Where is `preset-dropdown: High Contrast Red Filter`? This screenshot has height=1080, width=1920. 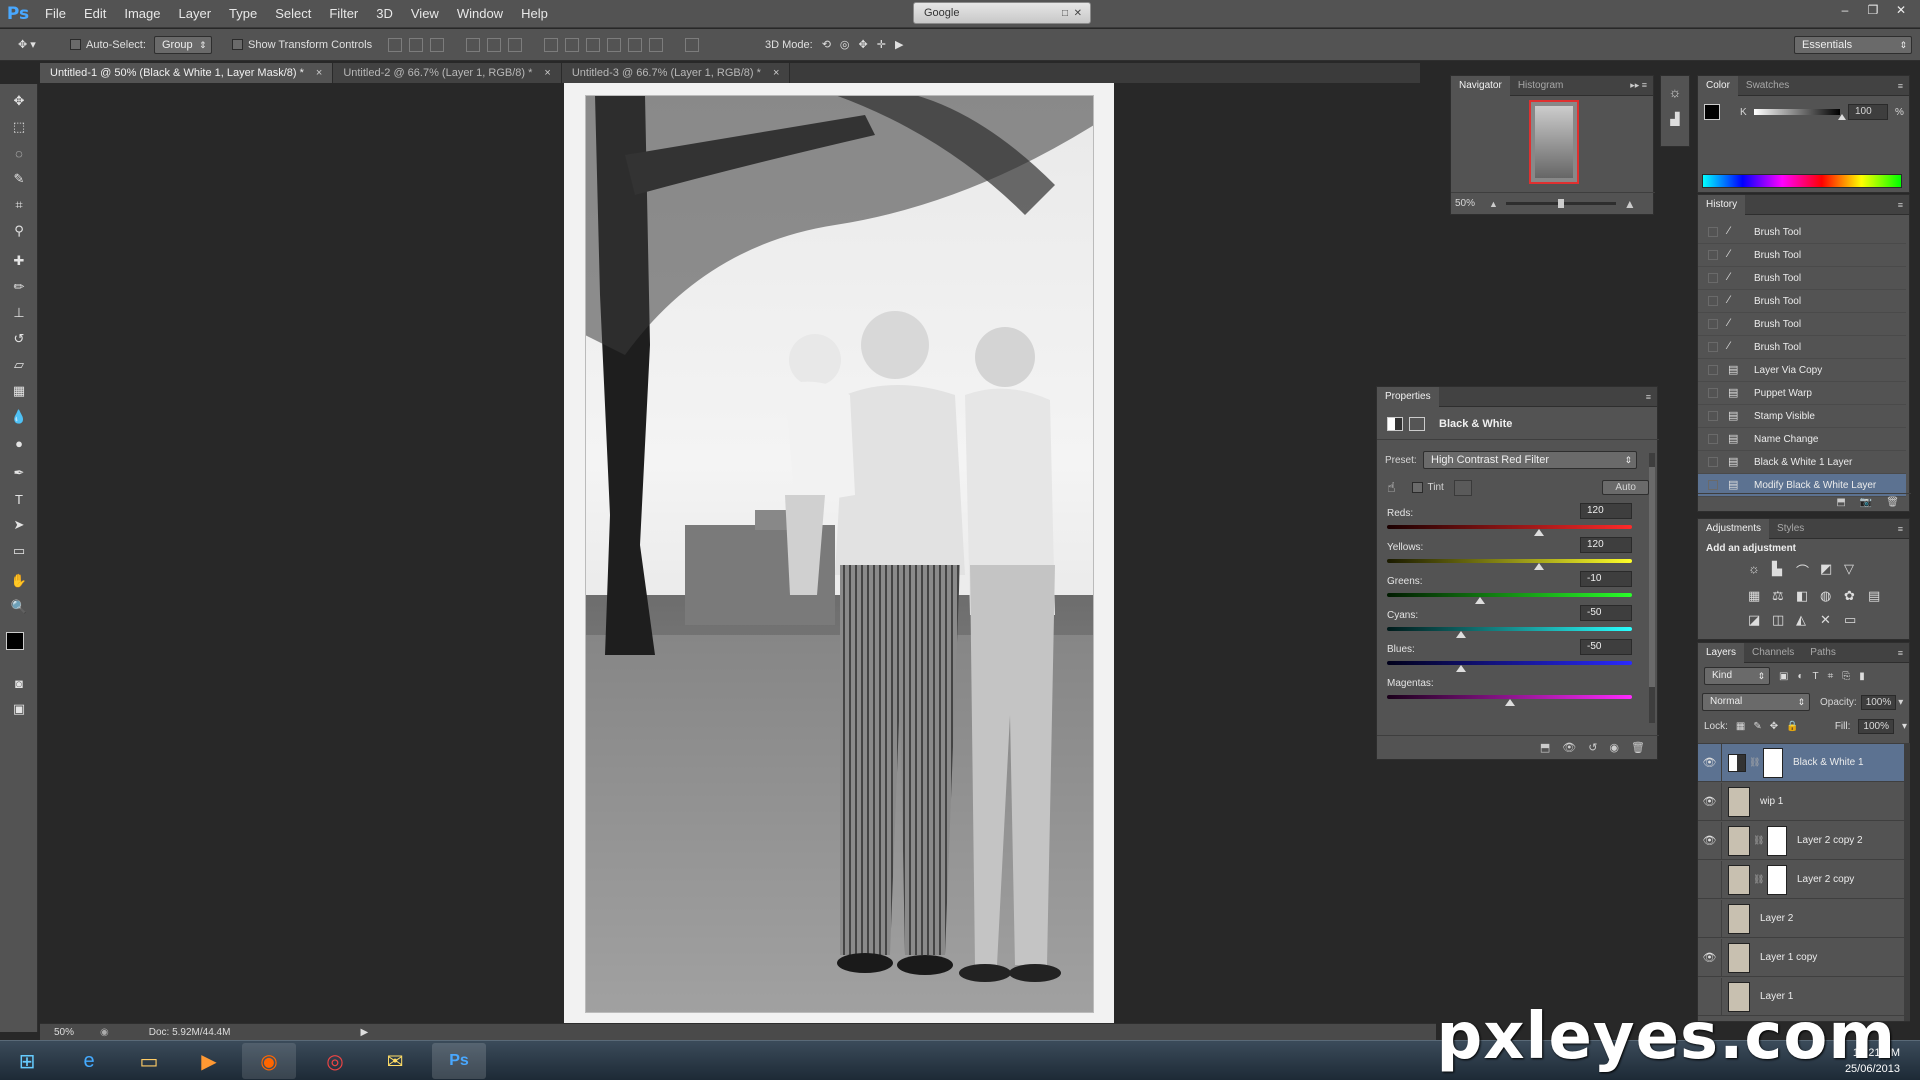 preset-dropdown: High Contrast Red Filter is located at coordinates (1530, 460).